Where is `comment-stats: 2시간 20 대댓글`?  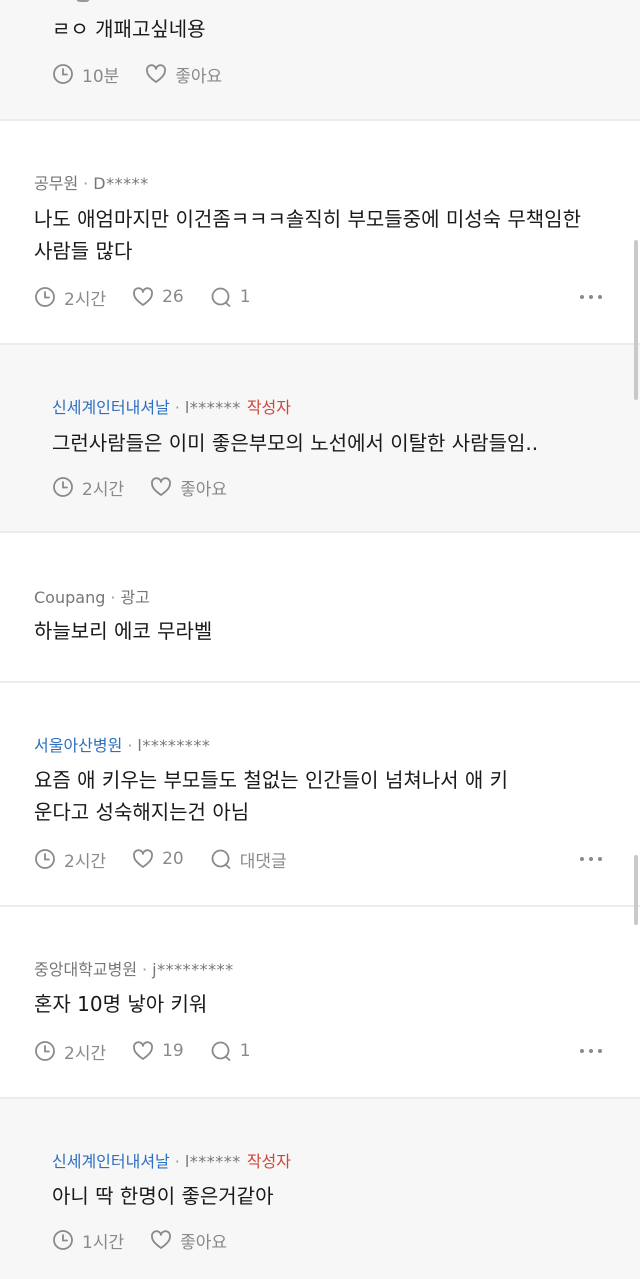 comment-stats: 2시간 20 대댓글 is located at coordinates (173, 859).